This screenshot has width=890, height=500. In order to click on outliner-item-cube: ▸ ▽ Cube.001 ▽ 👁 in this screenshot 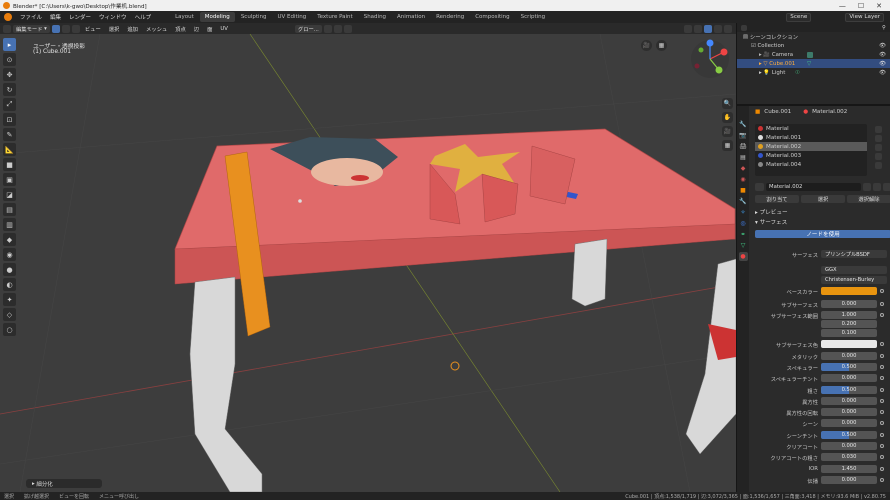, I will do `click(813, 63)`.